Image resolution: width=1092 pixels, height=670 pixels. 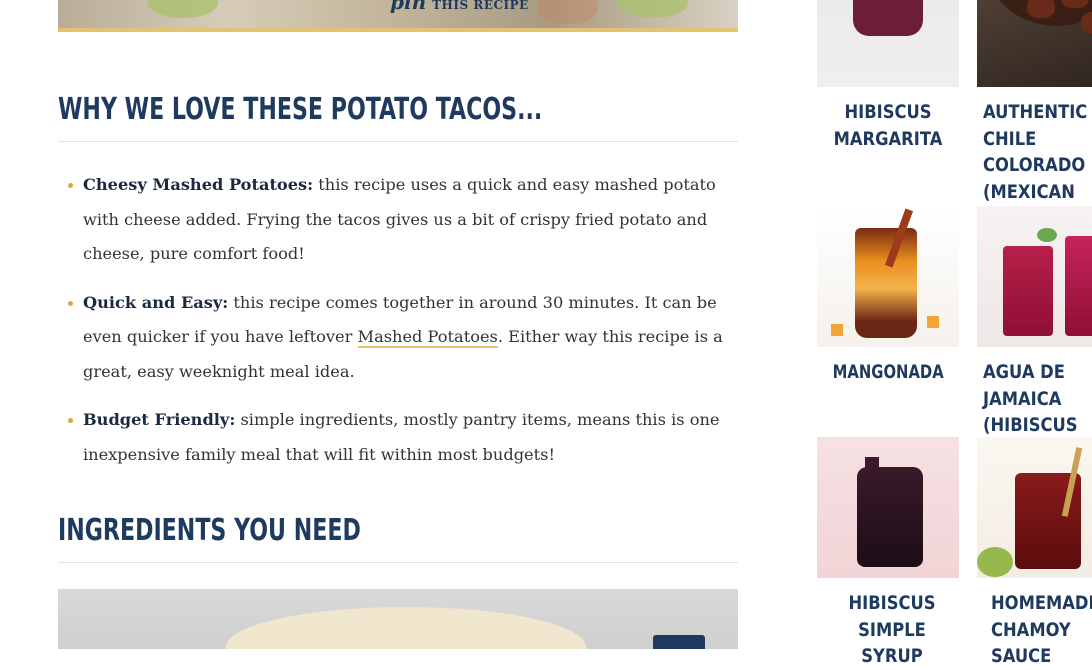 I want to click on recipe-card-title: HIBISCUS MARGARITA, so click(x=888, y=125).